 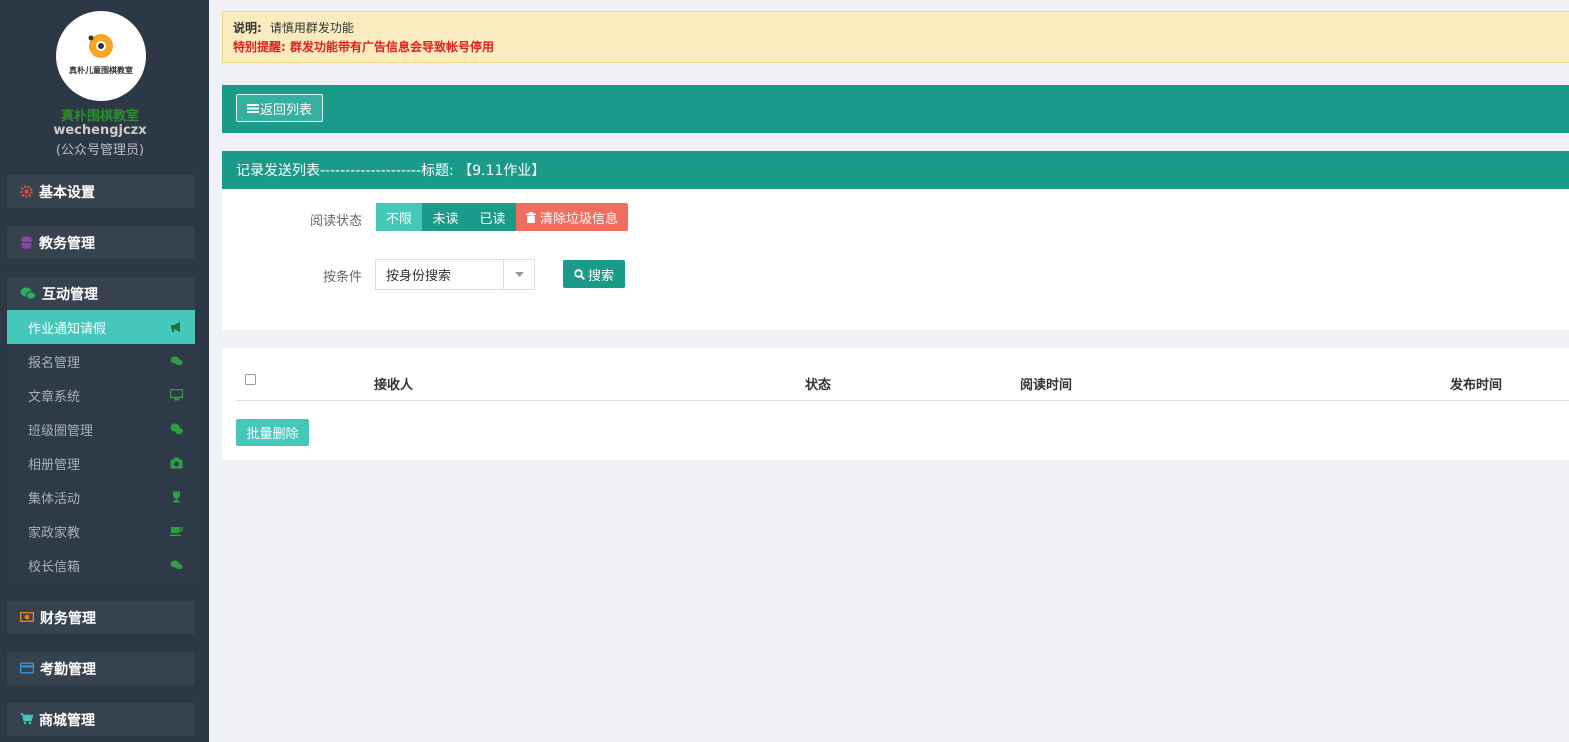 I want to click on nav-group-label: 财务管理, so click(x=68, y=618).